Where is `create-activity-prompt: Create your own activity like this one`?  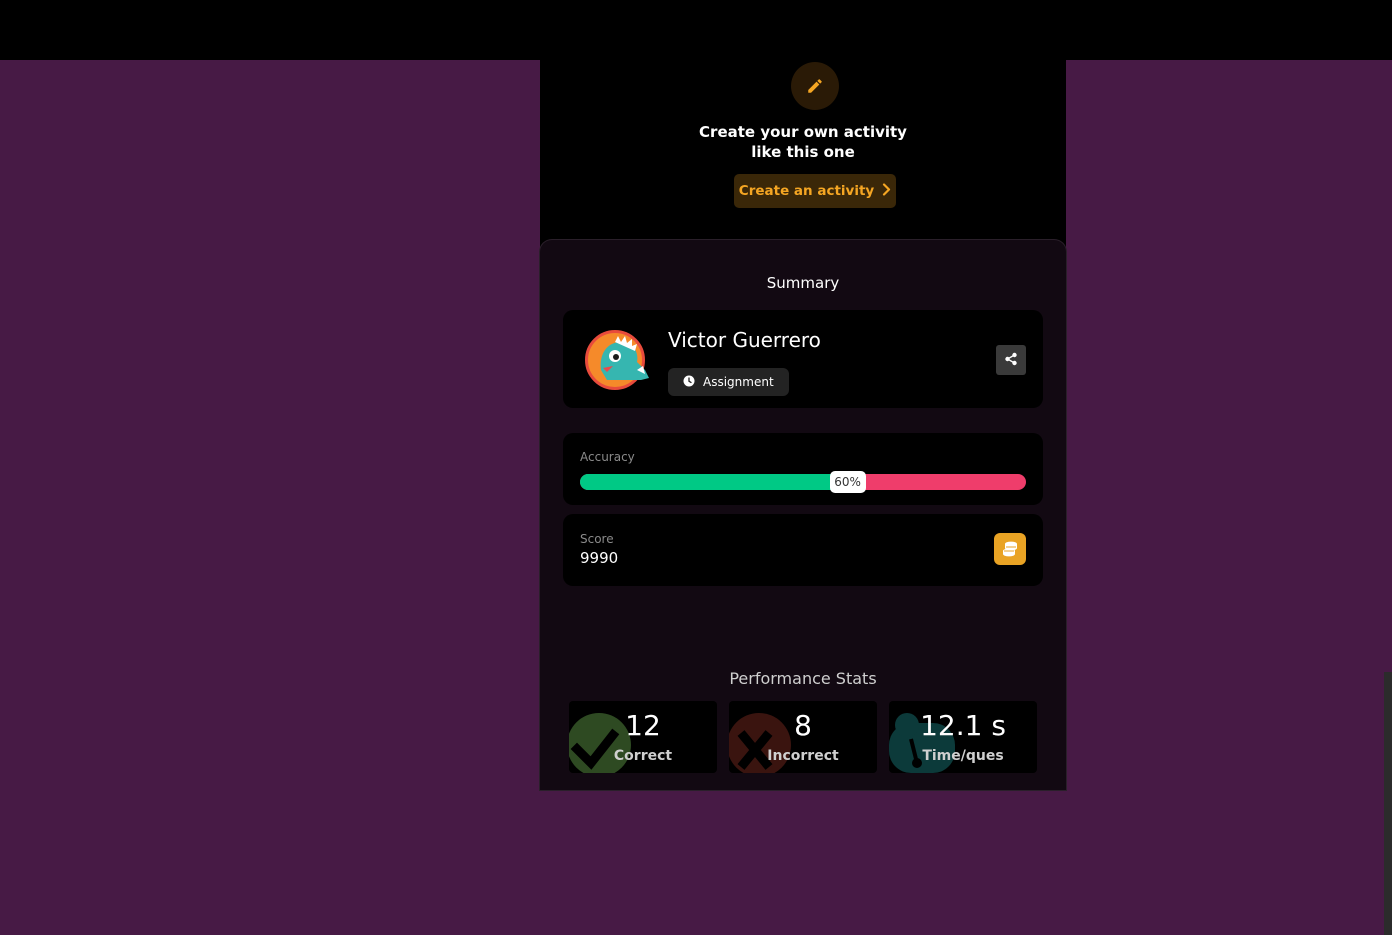
create-activity-prompt: Create your own activity like this one is located at coordinates (803, 142).